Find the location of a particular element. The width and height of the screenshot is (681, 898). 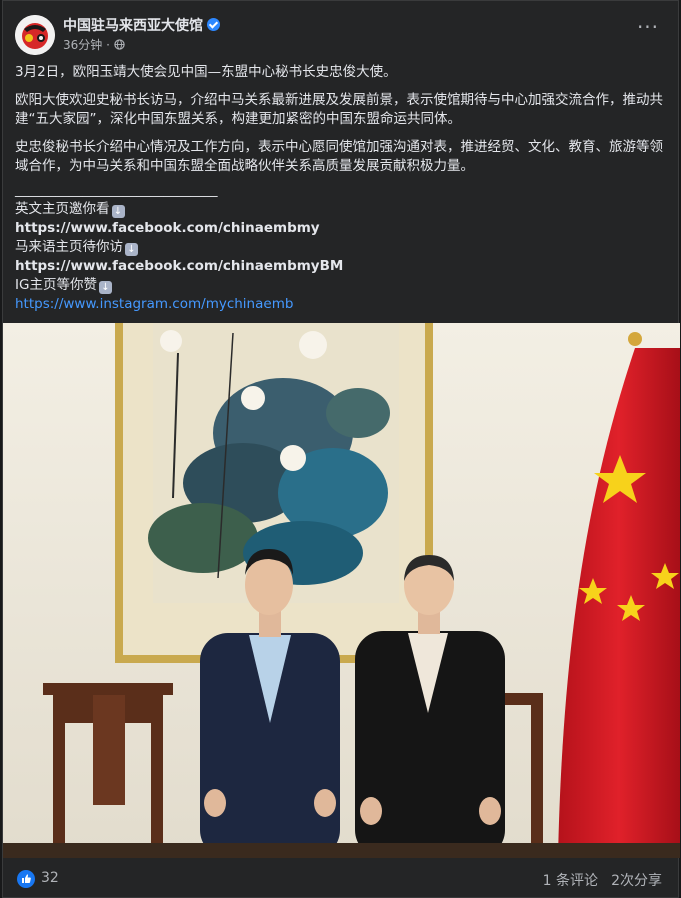

page-name-row: 中国驻马来西亚大使馆 is located at coordinates (141, 25).